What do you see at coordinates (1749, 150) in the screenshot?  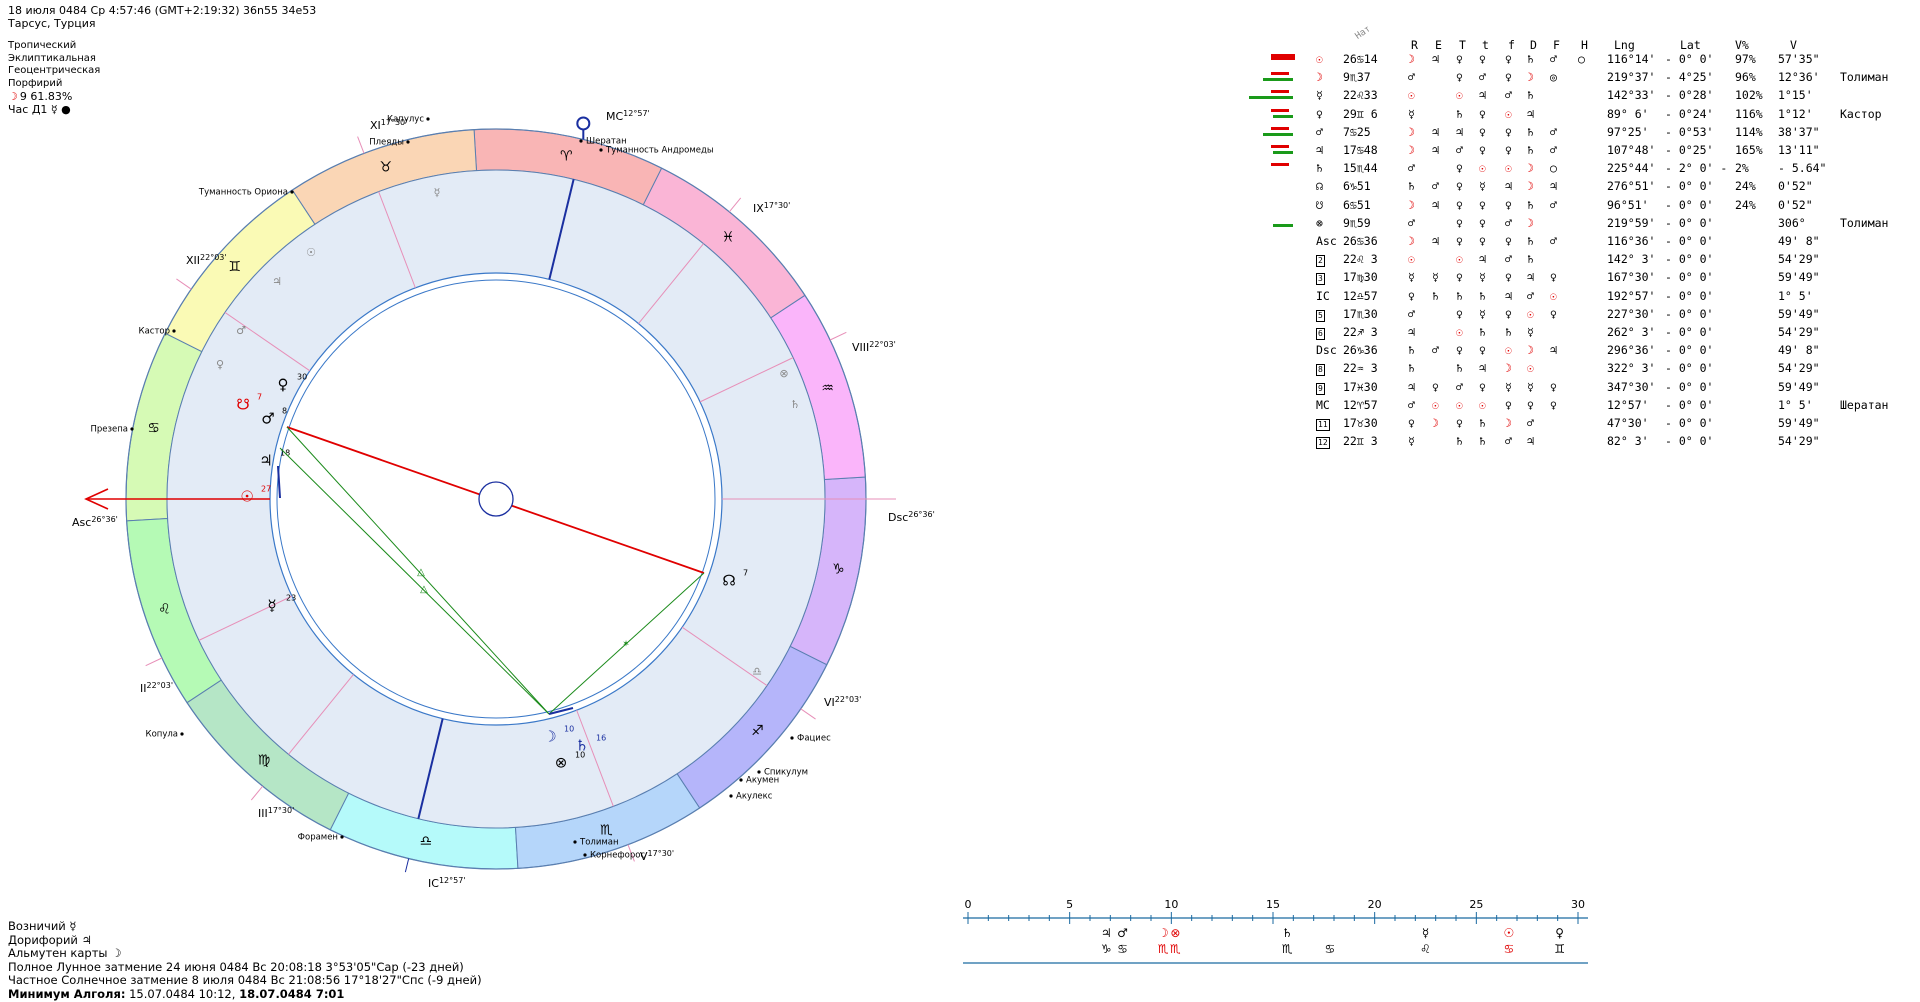 I see `row-speed-percent: 165%` at bounding box center [1749, 150].